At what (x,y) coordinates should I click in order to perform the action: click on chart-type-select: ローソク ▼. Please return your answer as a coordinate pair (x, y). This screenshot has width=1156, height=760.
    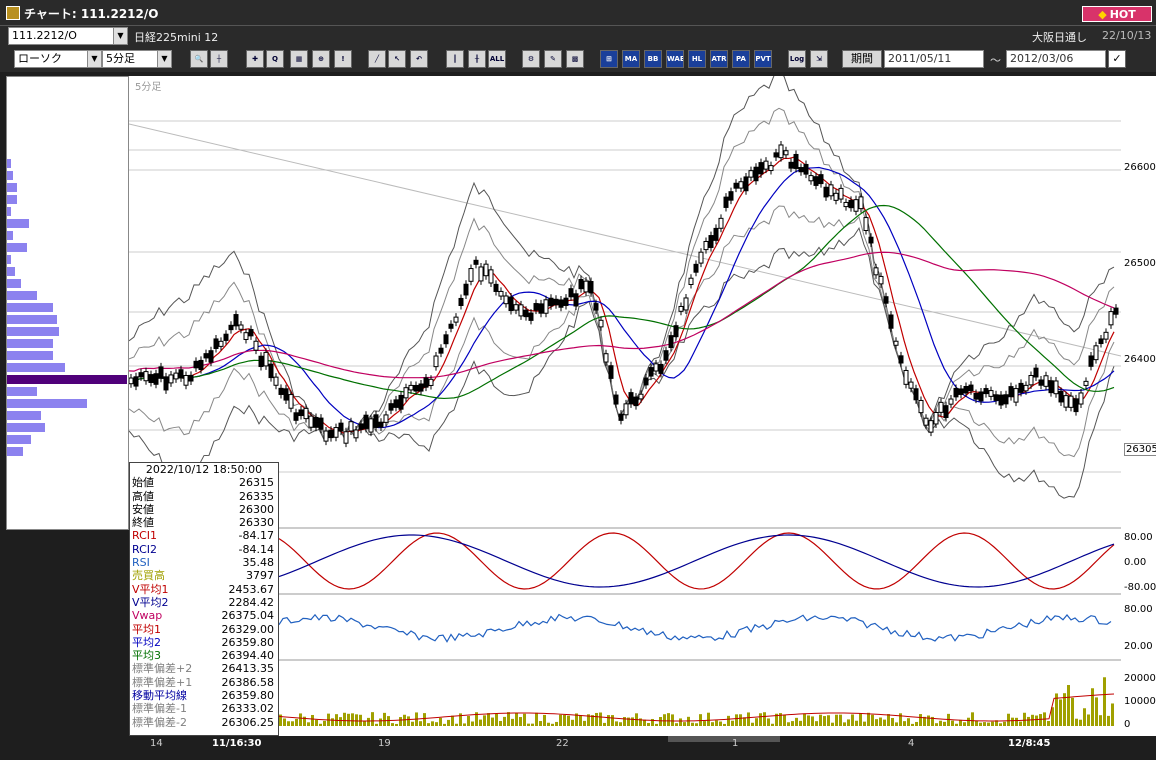
    Looking at the image, I should click on (58, 59).